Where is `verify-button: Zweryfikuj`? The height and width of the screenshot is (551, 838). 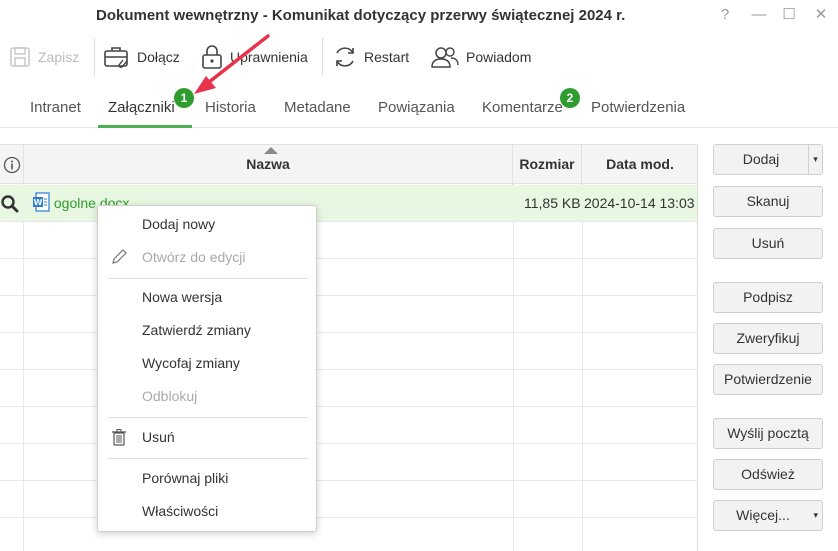
verify-button: Zweryfikuj is located at coordinates (768, 338).